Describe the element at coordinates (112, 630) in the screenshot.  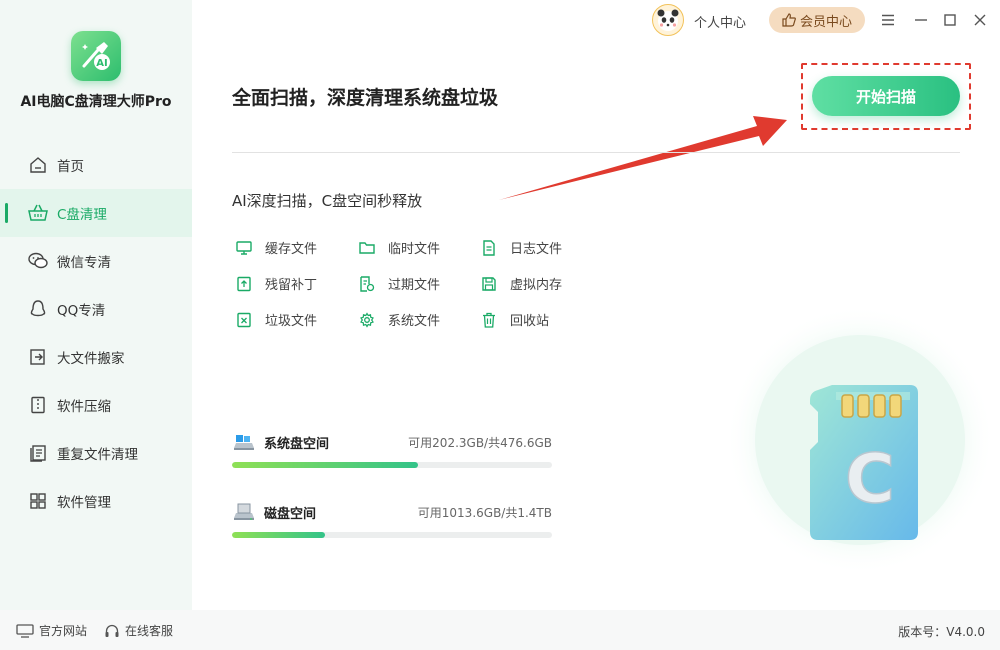
I see `headset-icon` at that location.